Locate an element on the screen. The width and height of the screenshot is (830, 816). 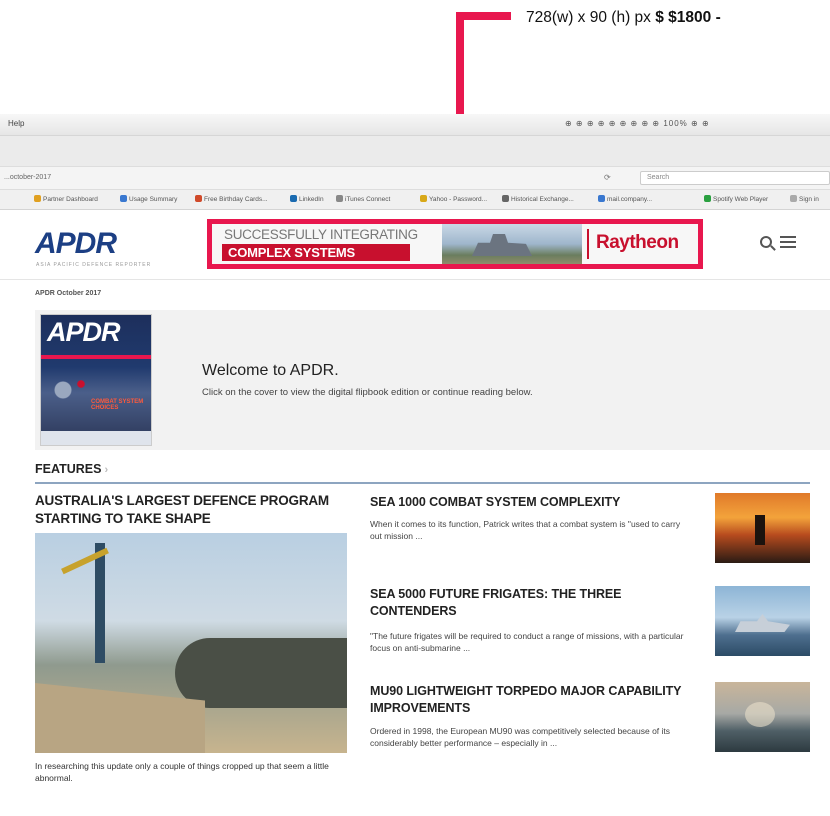
menu-help: Help is located at coordinates (16, 123).